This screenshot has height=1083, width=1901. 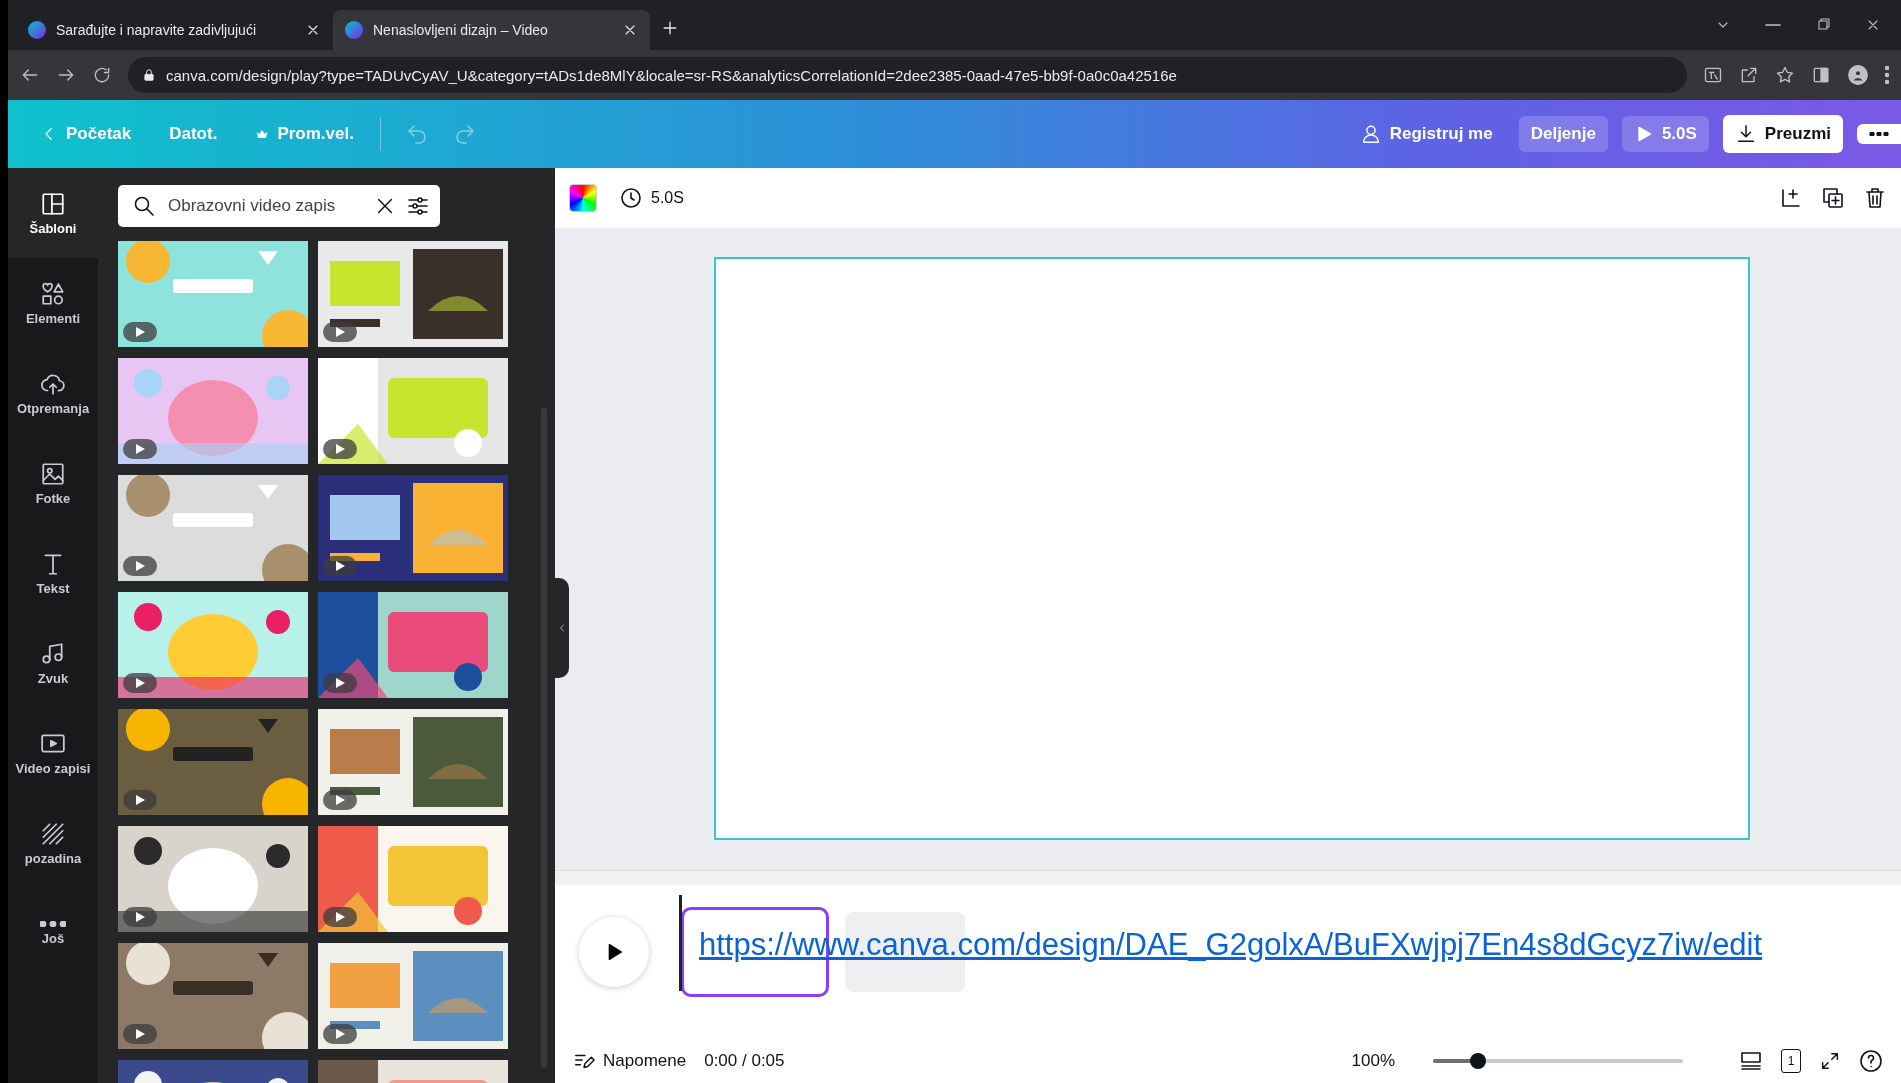 What do you see at coordinates (1830, 1061) in the screenshot?
I see `fullscreen-icon` at bounding box center [1830, 1061].